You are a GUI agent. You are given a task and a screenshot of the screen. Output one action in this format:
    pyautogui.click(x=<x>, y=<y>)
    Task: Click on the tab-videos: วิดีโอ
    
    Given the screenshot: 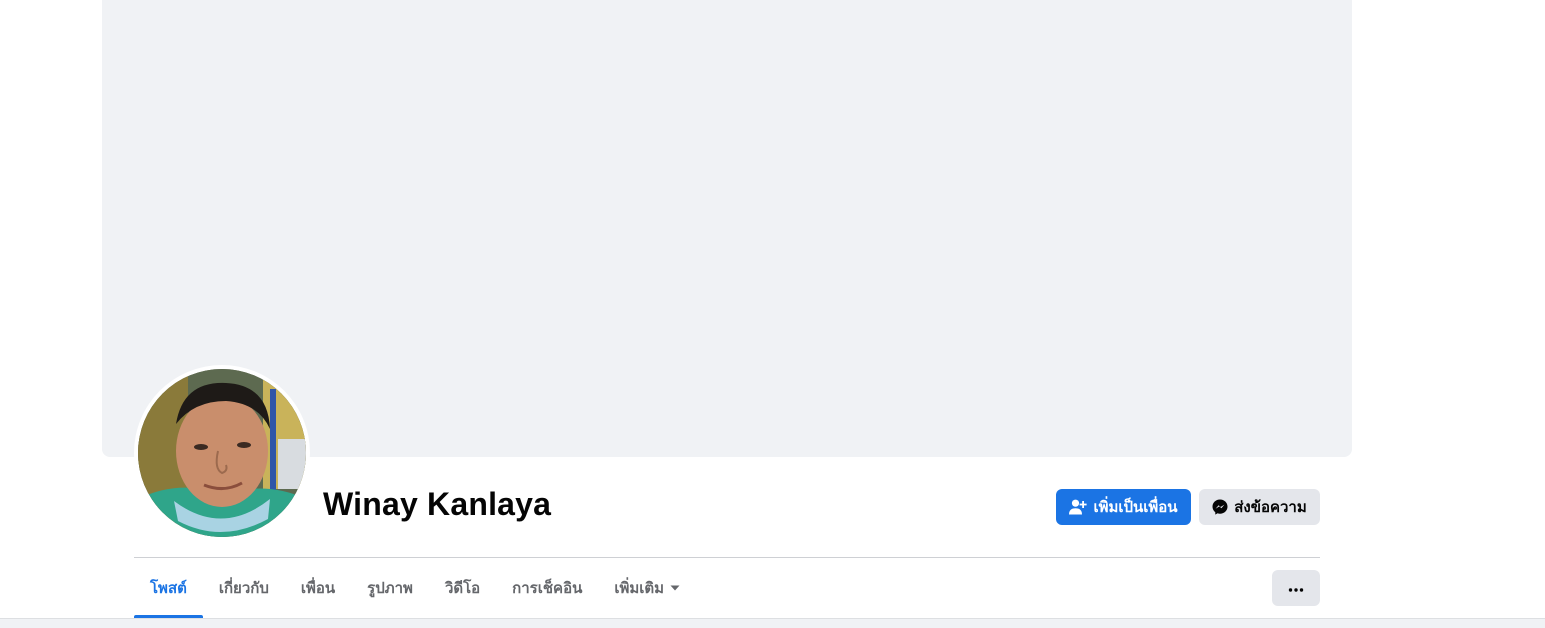 What is the action you would take?
    pyautogui.click(x=462, y=588)
    